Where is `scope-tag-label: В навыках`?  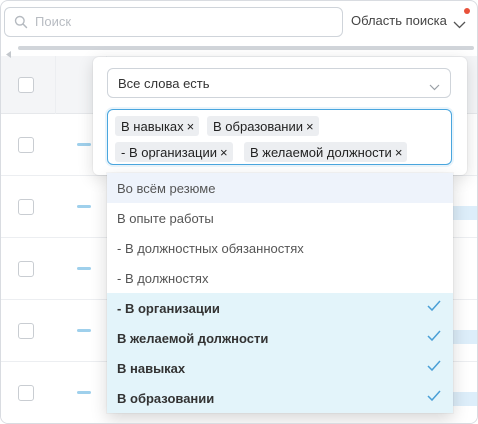 scope-tag-label: В навыках is located at coordinates (152, 126).